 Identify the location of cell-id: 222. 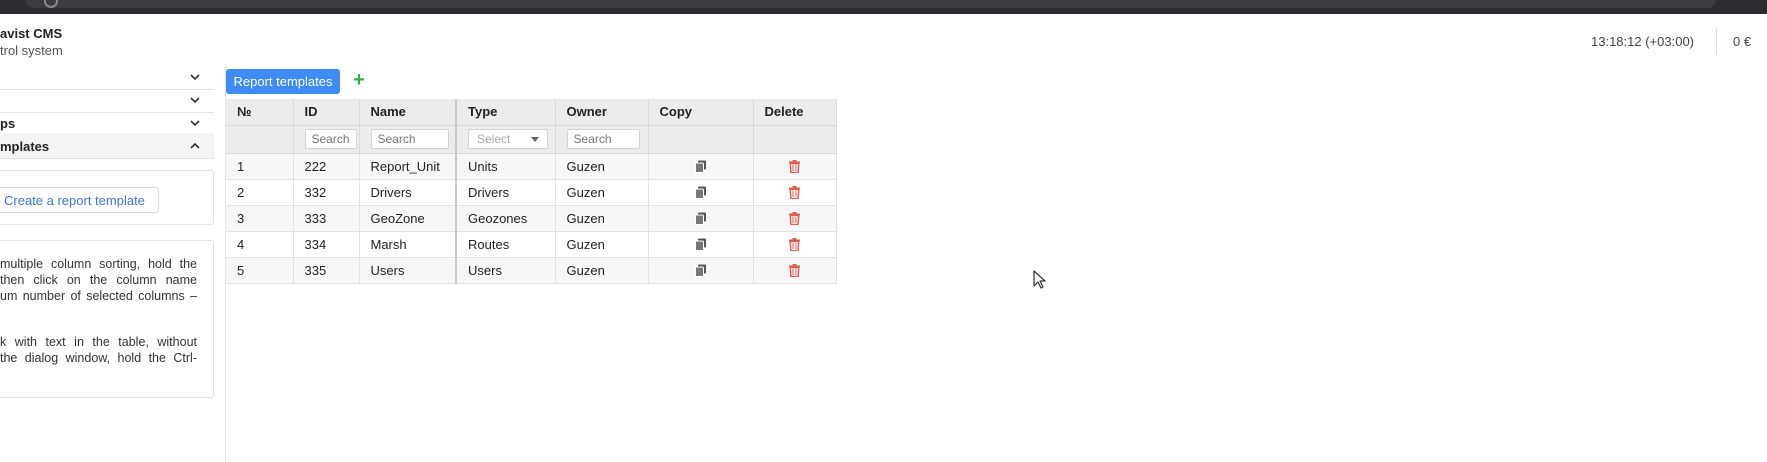
(326, 166).